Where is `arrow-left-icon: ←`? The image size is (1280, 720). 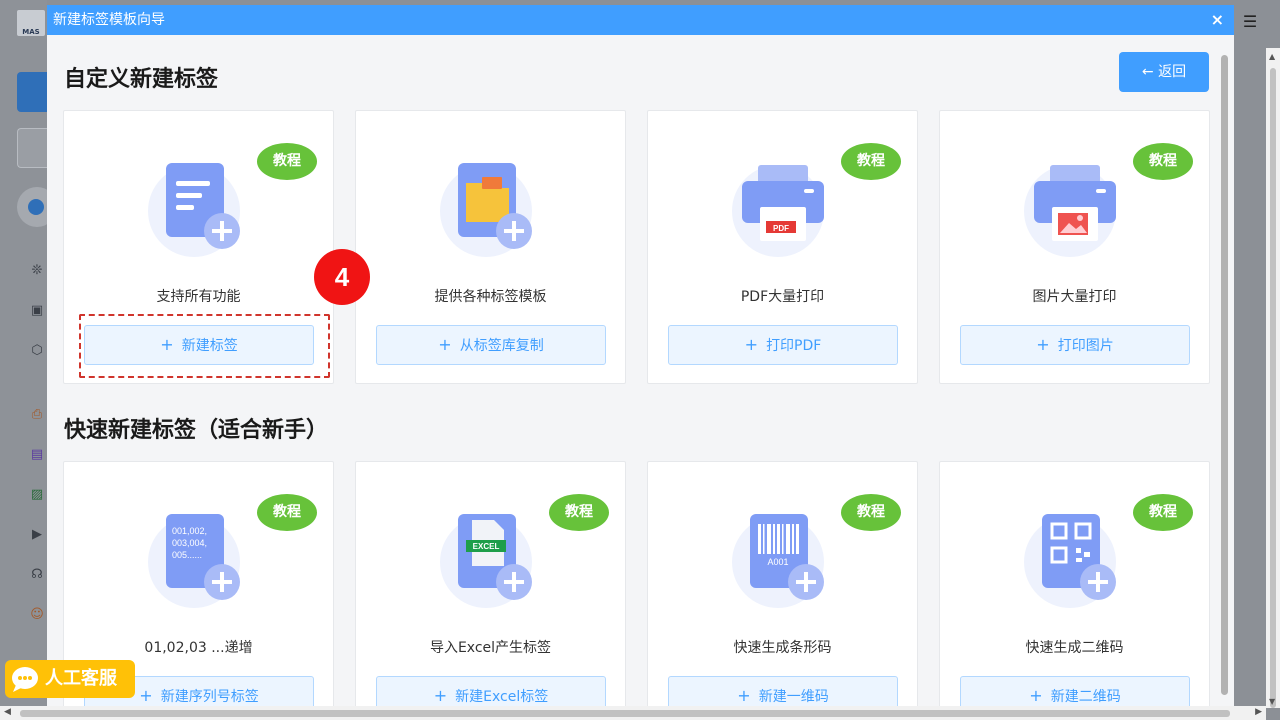 arrow-left-icon: ← is located at coordinates (1147, 72).